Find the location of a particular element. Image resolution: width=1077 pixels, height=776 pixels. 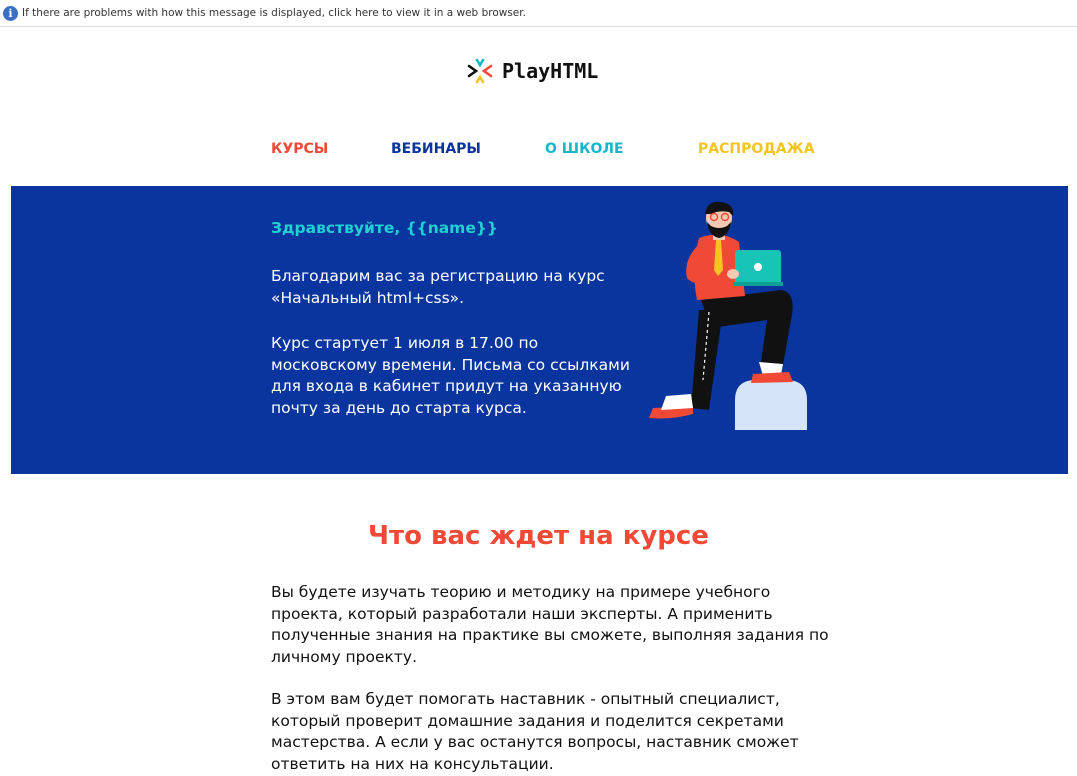

section-title: Что вас ждет на курсе is located at coordinates (538, 536).